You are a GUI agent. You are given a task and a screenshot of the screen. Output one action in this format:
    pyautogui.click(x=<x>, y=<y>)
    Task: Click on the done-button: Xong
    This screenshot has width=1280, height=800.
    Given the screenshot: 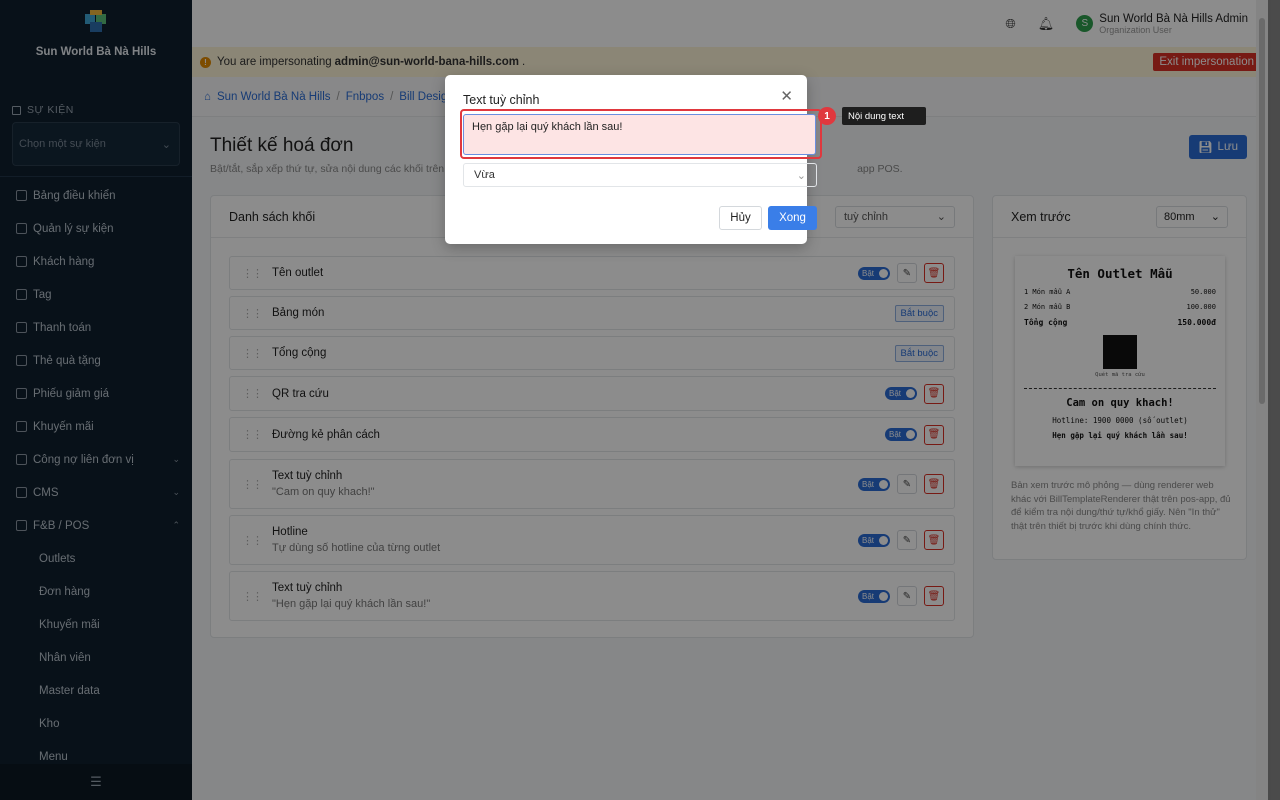 What is the action you would take?
    pyautogui.click(x=792, y=218)
    